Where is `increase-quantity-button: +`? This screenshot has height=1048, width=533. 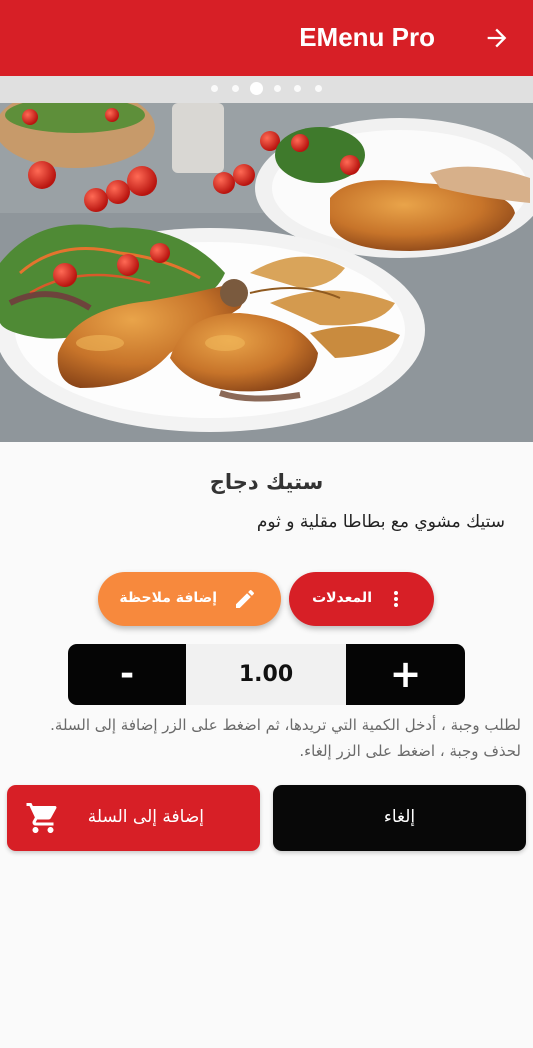 increase-quantity-button: + is located at coordinates (405, 674).